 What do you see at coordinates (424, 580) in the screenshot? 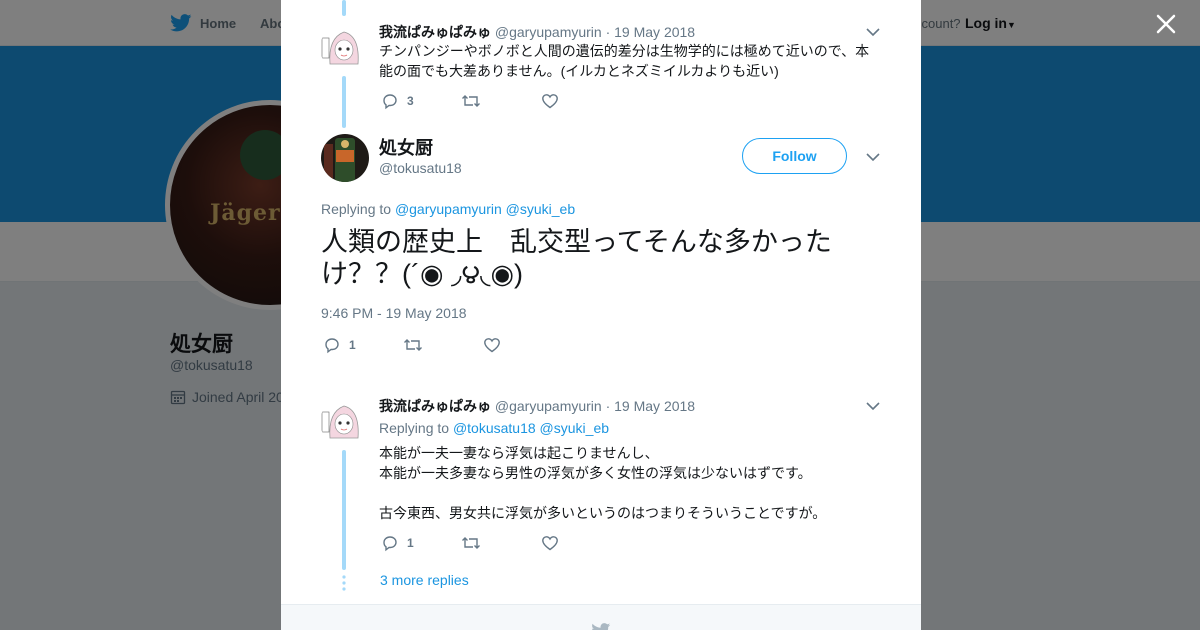
I see `more-replies-link: 3 more replies` at bounding box center [424, 580].